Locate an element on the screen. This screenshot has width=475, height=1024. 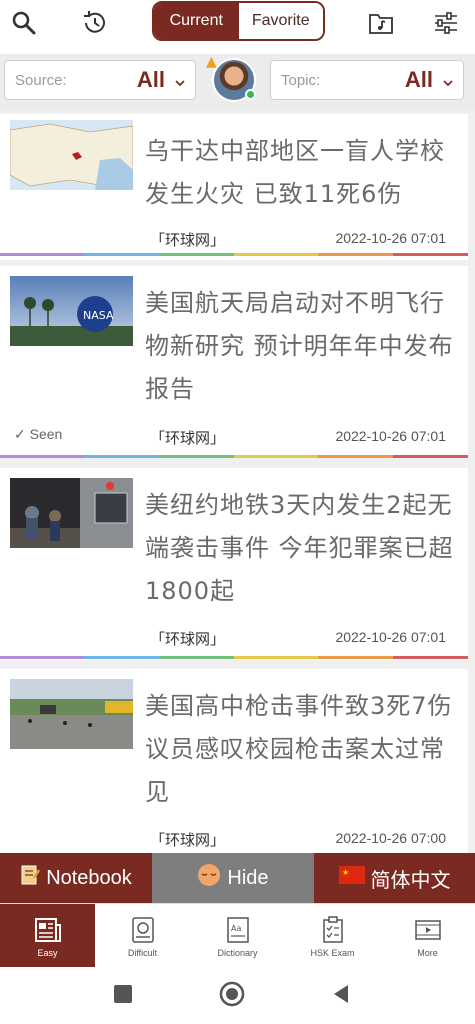
tab-label: HSK Exam is located at coordinates (332, 953).